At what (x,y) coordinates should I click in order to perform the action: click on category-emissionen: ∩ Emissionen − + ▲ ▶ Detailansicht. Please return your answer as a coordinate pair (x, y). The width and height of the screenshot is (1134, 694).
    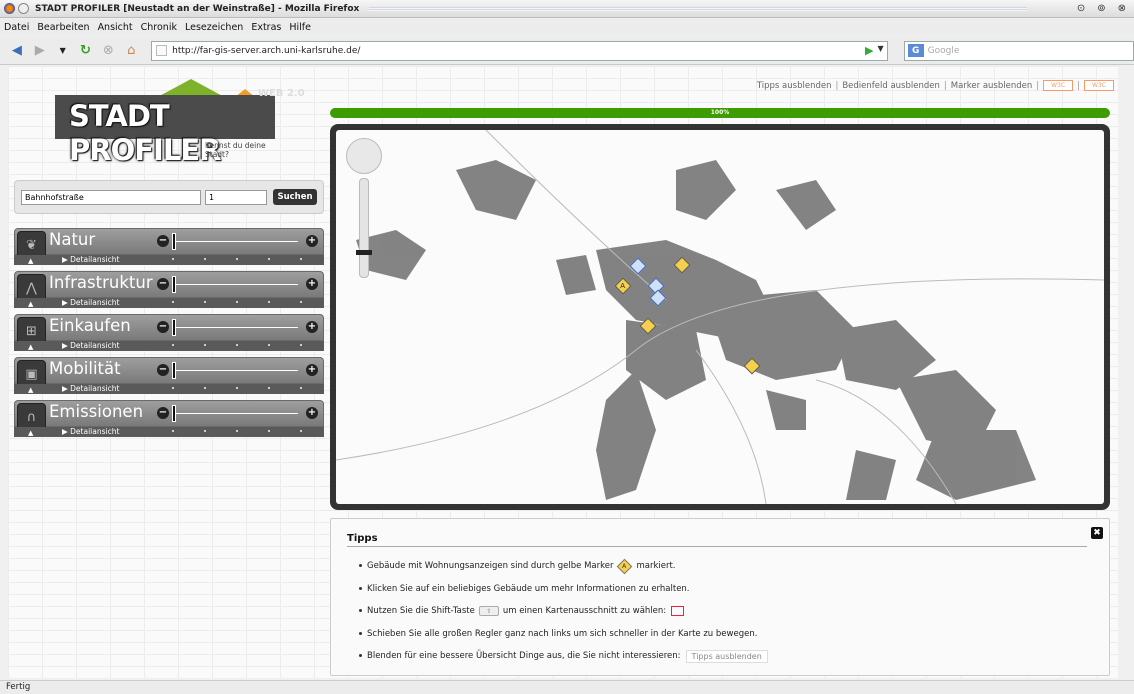
    Looking at the image, I should click on (169, 418).